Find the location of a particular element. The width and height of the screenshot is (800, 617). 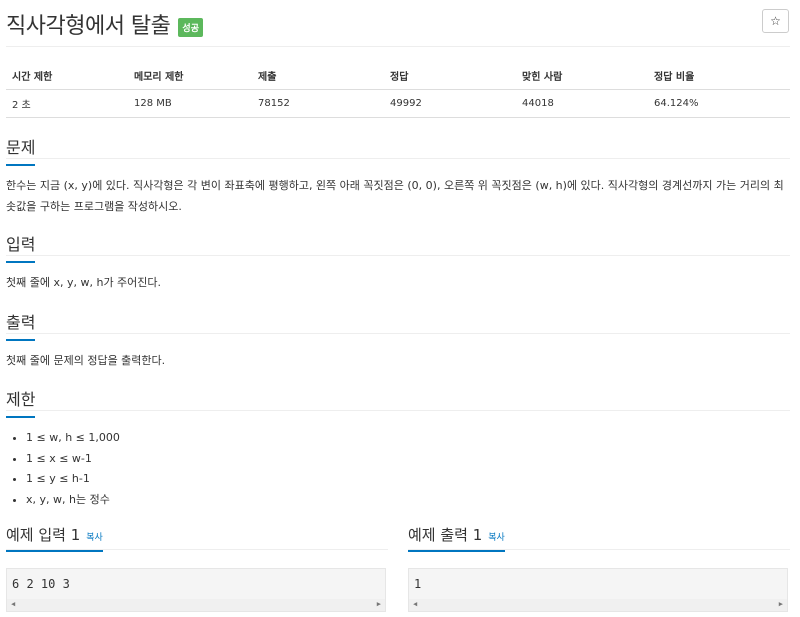

sample-output-box: 1 ◀ ▶ is located at coordinates (598, 590).